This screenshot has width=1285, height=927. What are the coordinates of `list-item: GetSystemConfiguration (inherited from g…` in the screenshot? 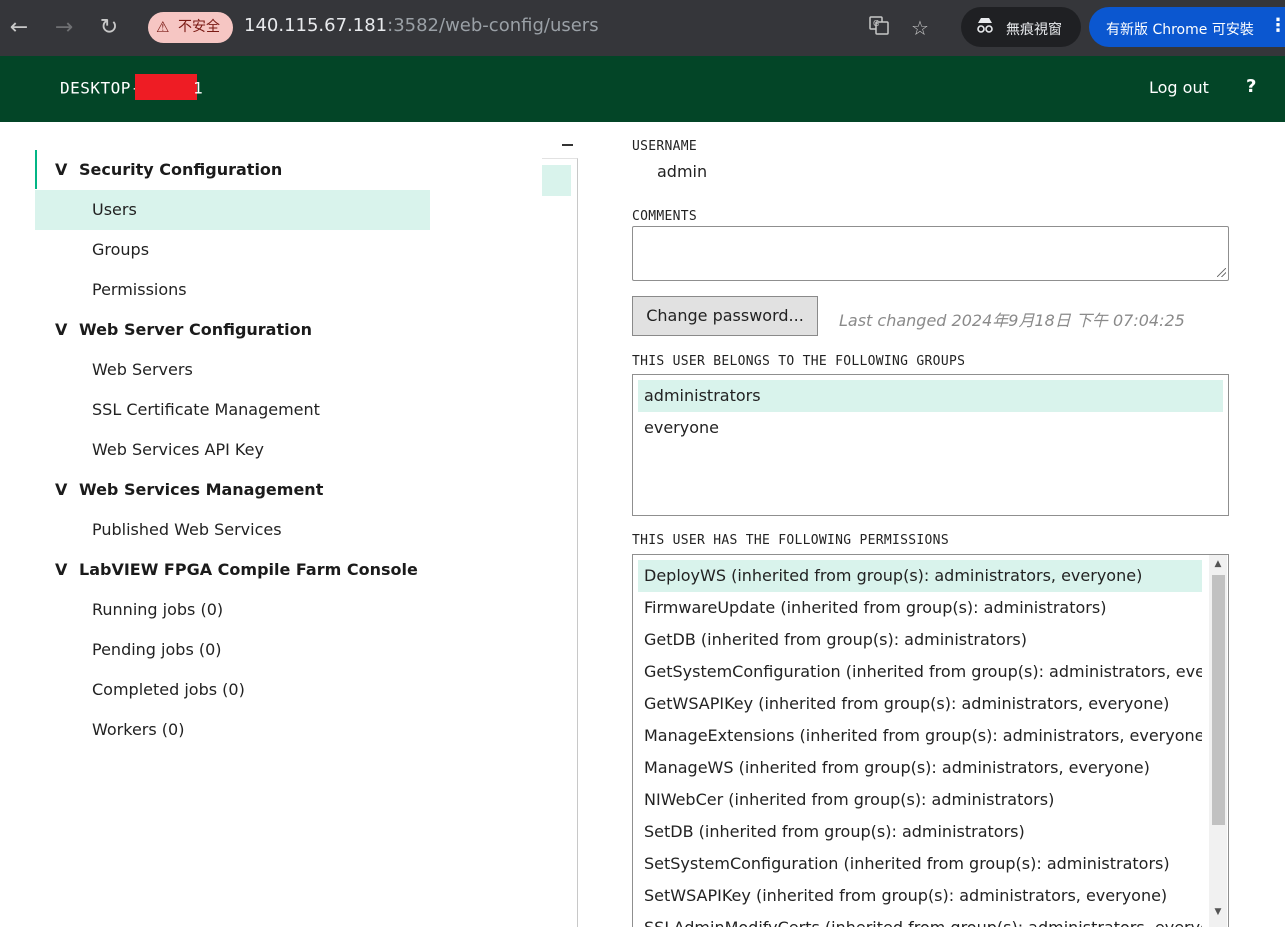 It's located at (920, 672).